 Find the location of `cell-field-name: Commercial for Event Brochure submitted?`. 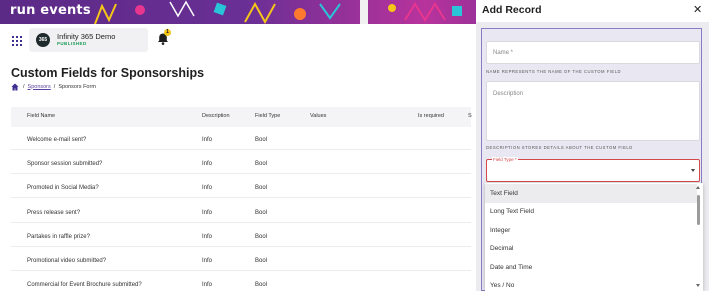

cell-field-name: Commercial for Event Brochure submitted? is located at coordinates (84, 285).